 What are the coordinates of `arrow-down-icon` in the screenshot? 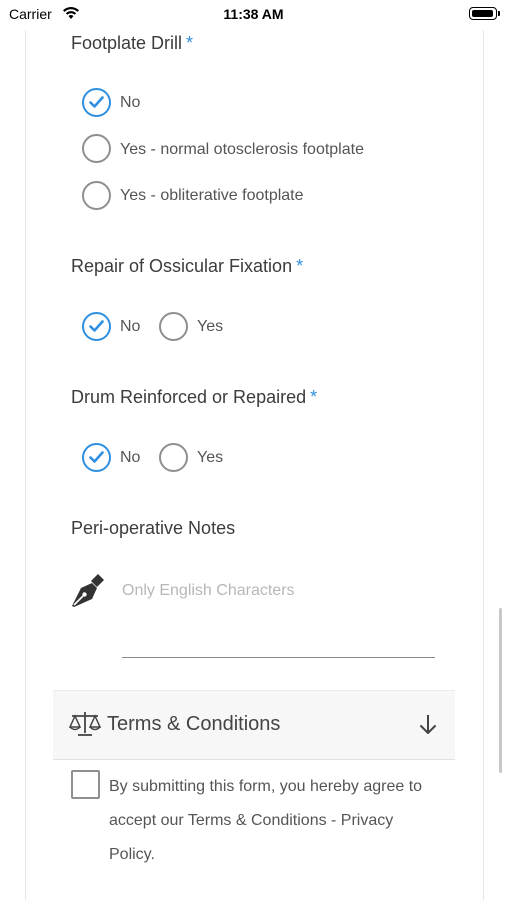 It's located at (428, 727).